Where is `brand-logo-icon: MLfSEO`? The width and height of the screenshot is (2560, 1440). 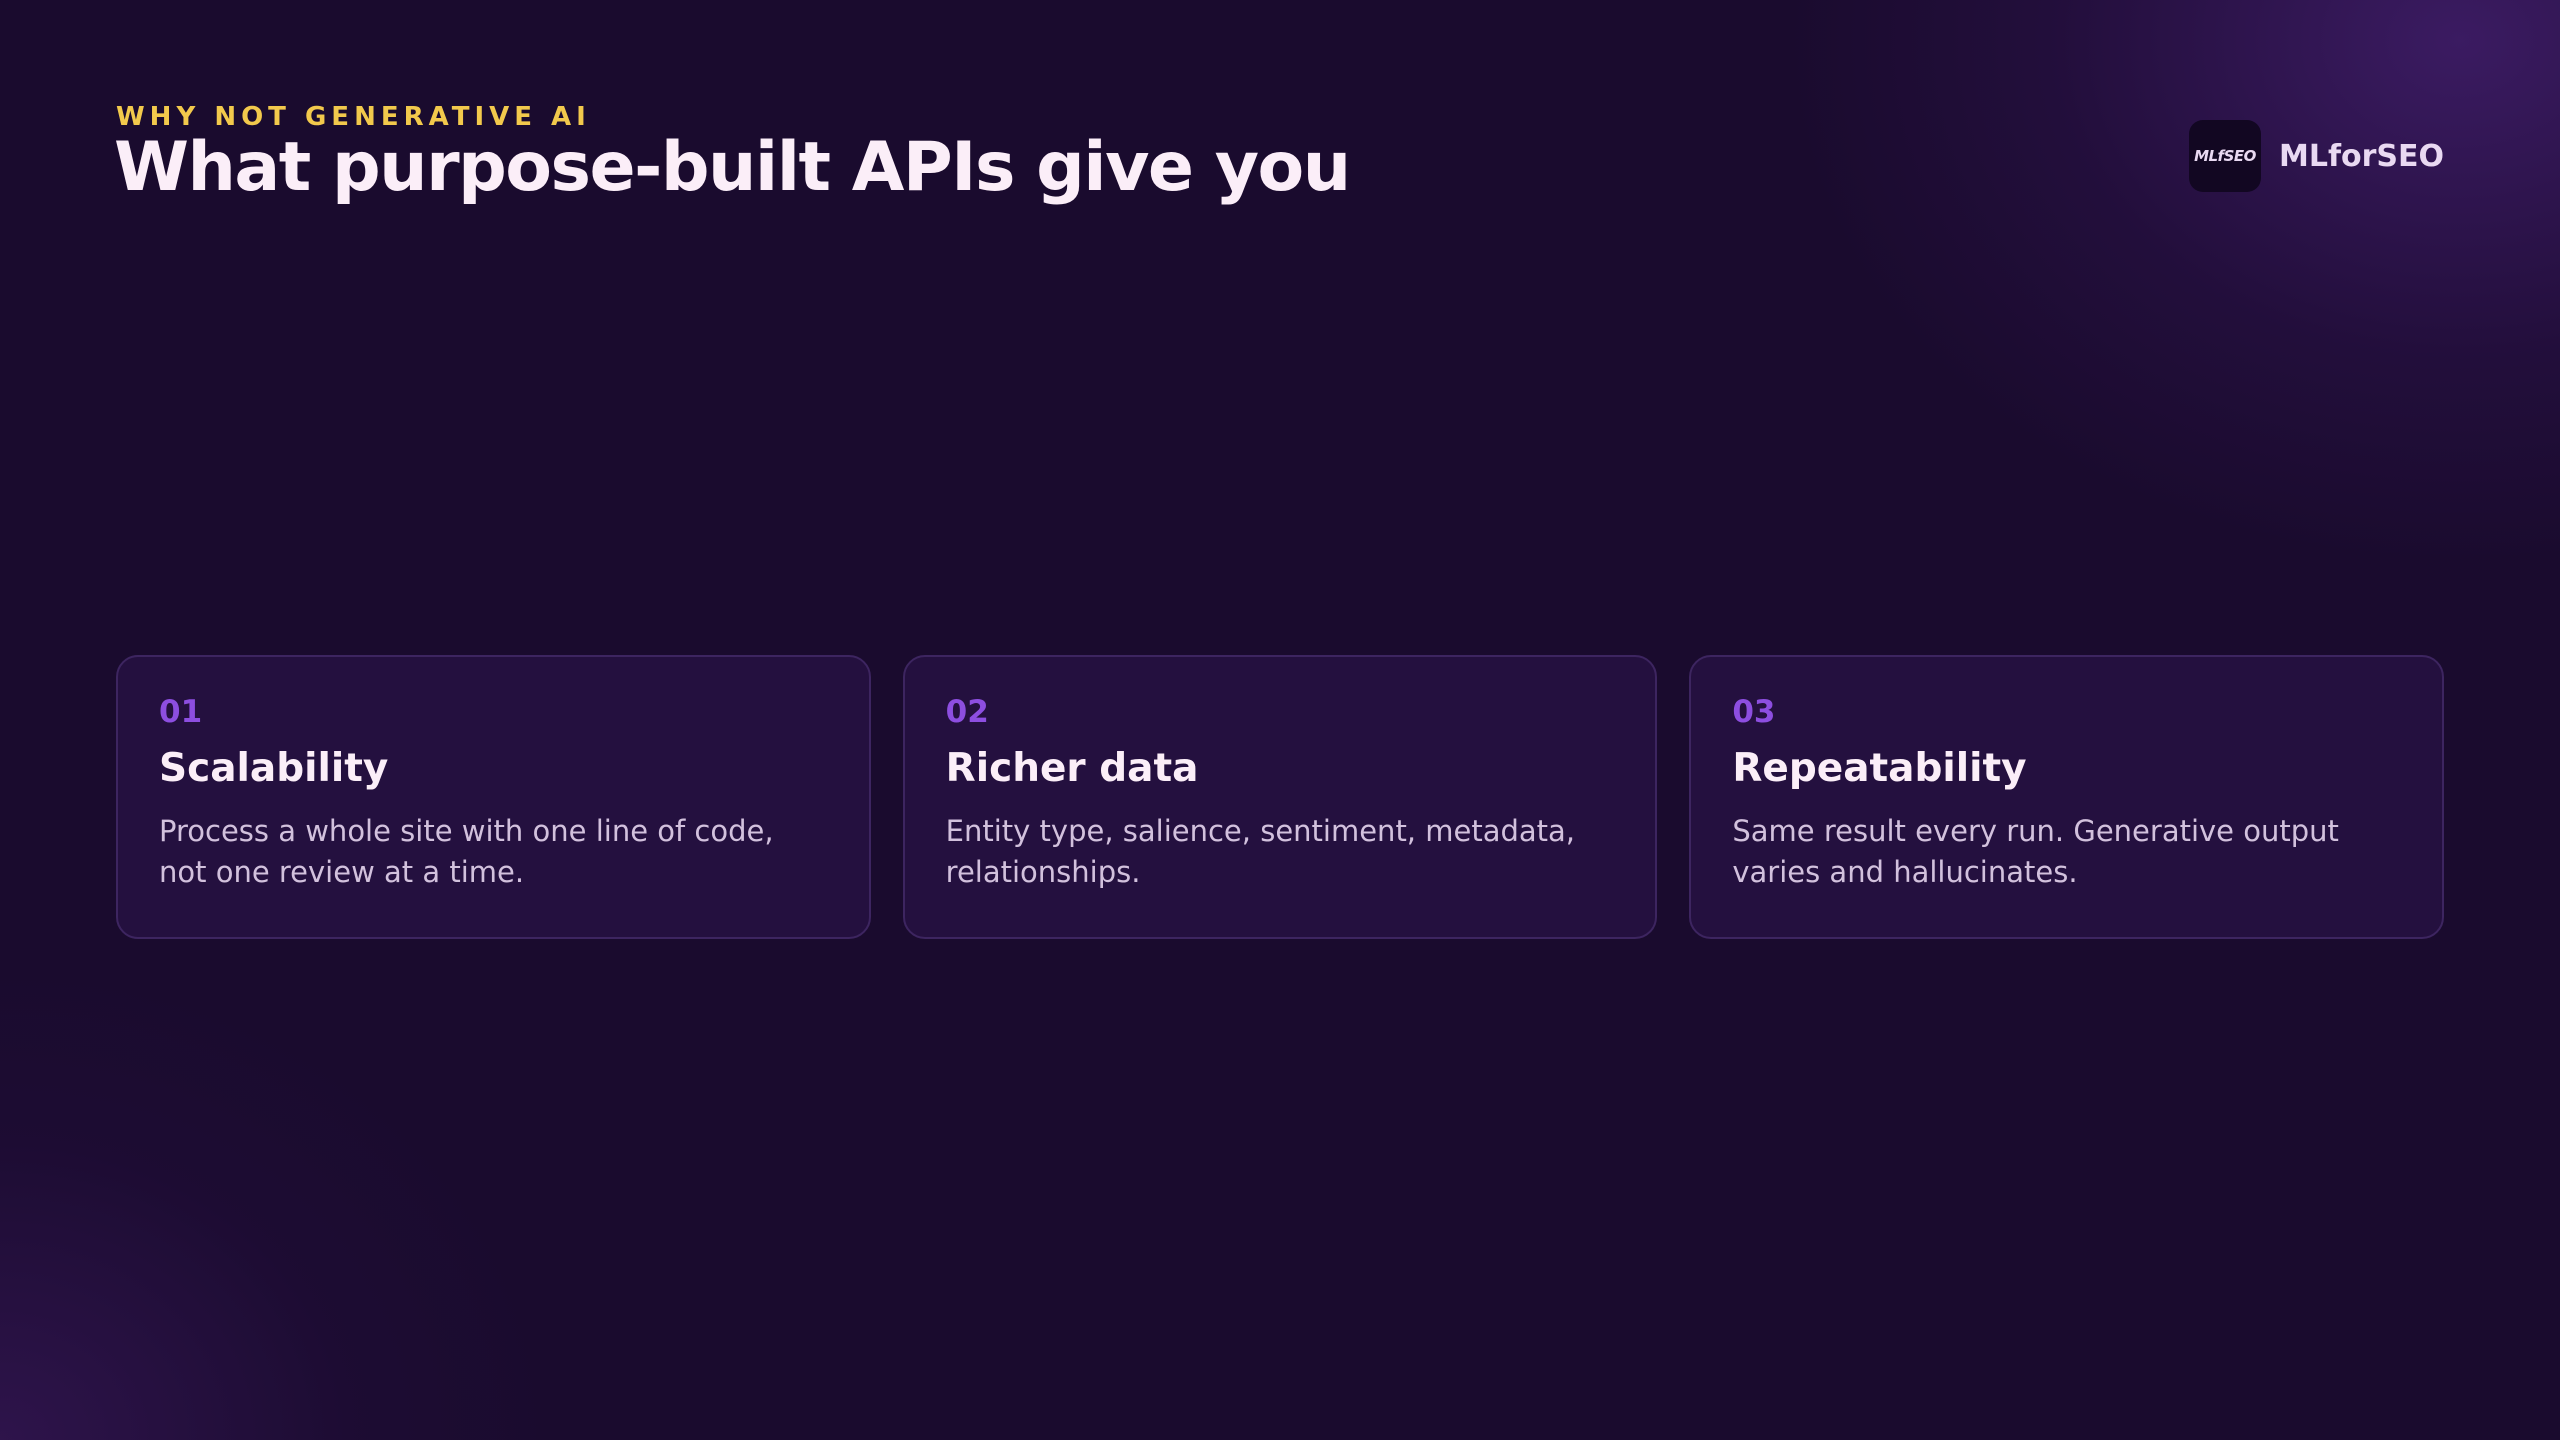
brand-logo-icon: MLfSEO is located at coordinates (2224, 156).